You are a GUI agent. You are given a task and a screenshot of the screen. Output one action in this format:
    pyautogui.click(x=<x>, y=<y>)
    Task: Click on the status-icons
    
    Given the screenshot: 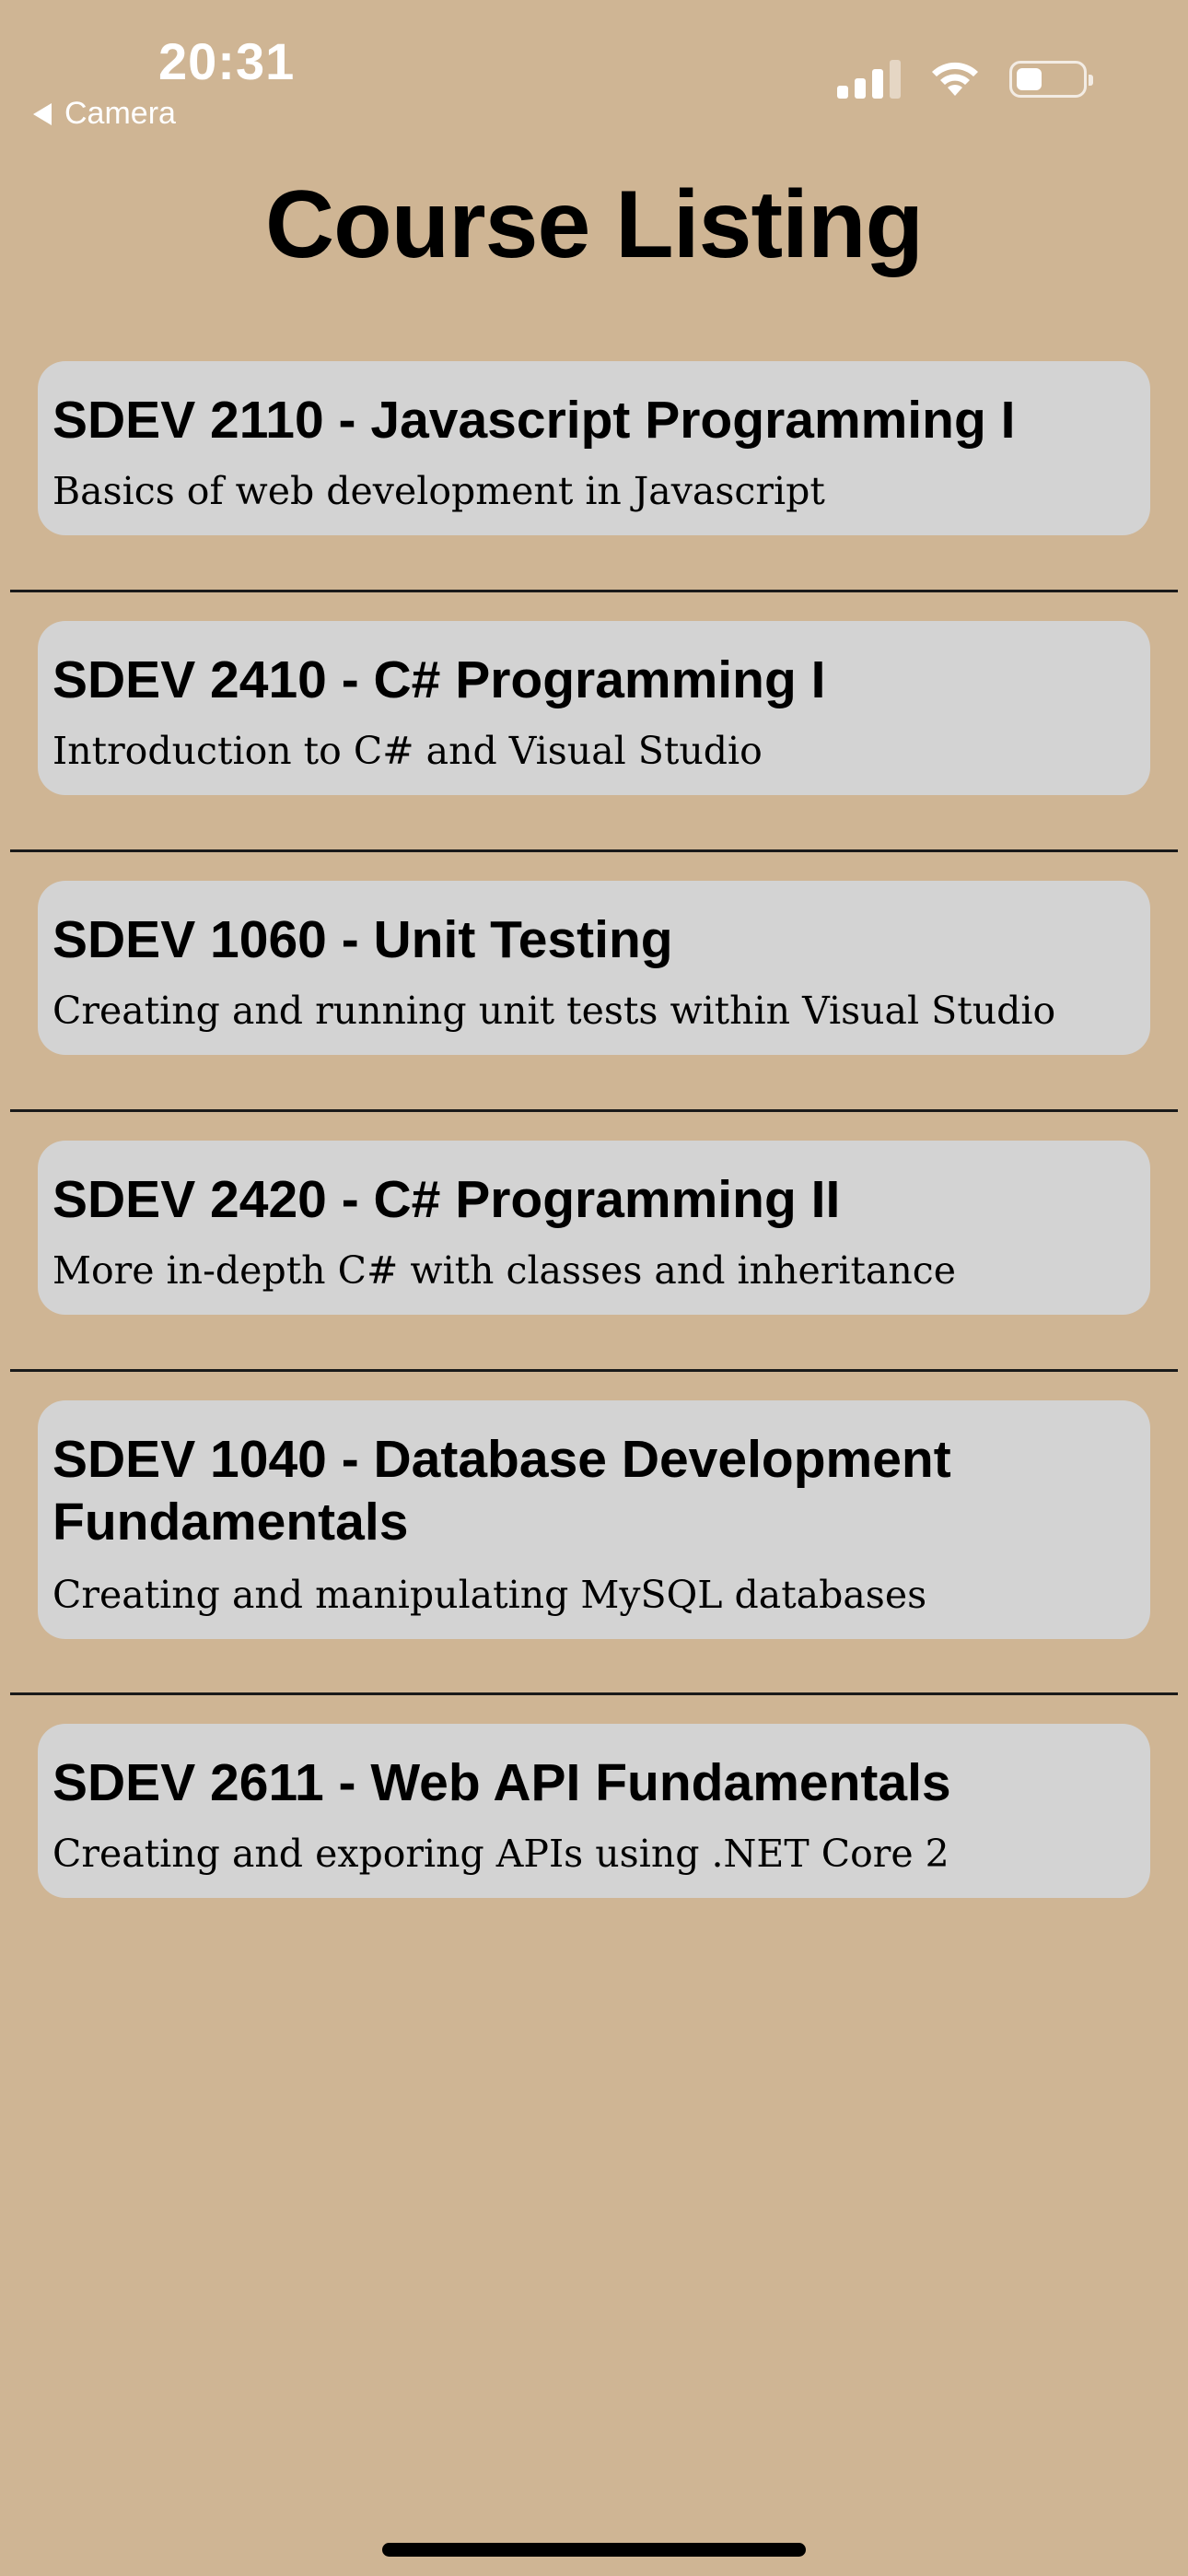 What is the action you would take?
    pyautogui.click(x=965, y=79)
    